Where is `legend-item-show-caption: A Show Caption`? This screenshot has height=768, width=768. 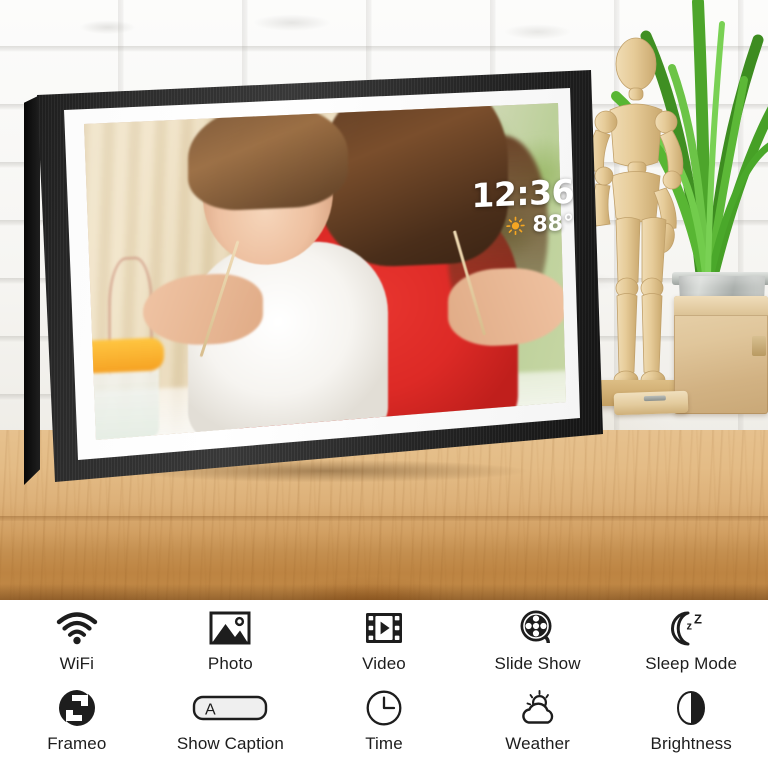 legend-item-show-caption: A Show Caption is located at coordinates (231, 726).